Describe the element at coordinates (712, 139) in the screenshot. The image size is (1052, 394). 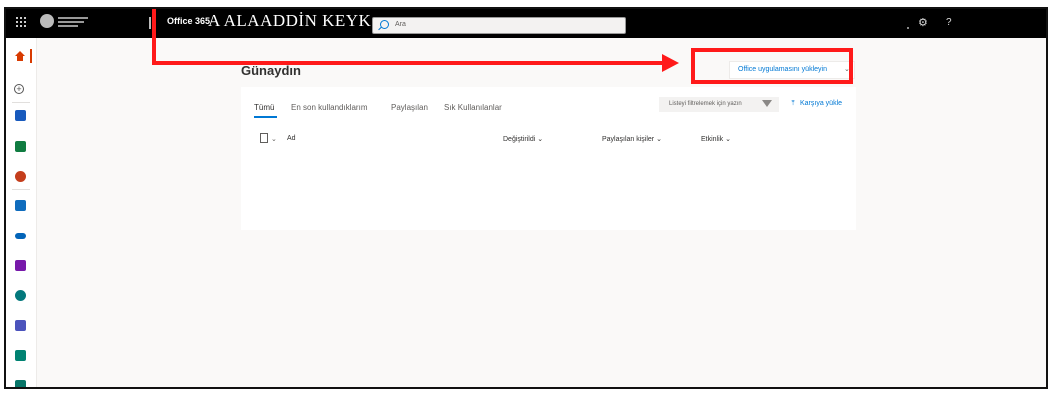
I see `column-activity-label: Etkinlik` at that location.